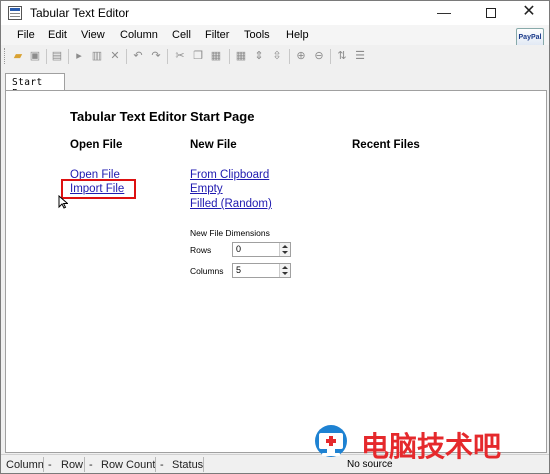  Describe the element at coordinates (26, 35) in the screenshot. I see `menu-file: File` at that location.